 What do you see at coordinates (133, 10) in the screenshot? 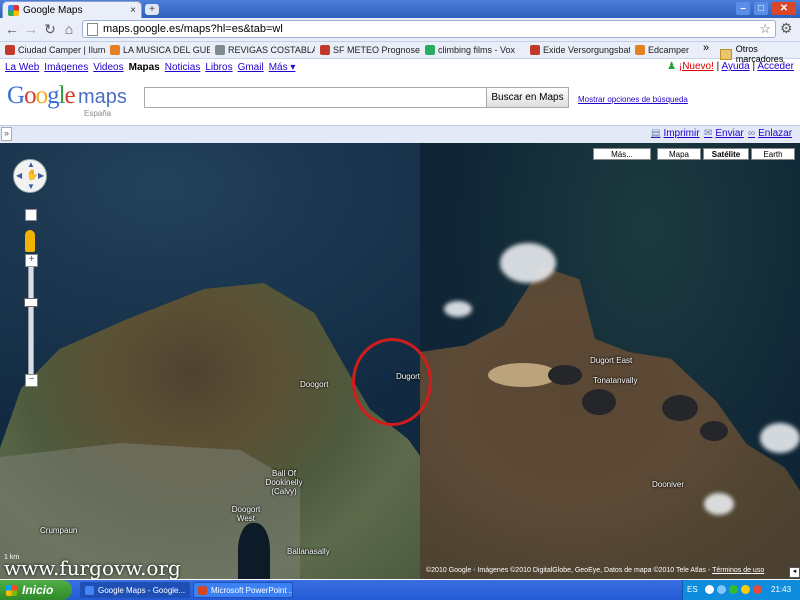
I see `tab-close-icon: ×` at bounding box center [133, 10].